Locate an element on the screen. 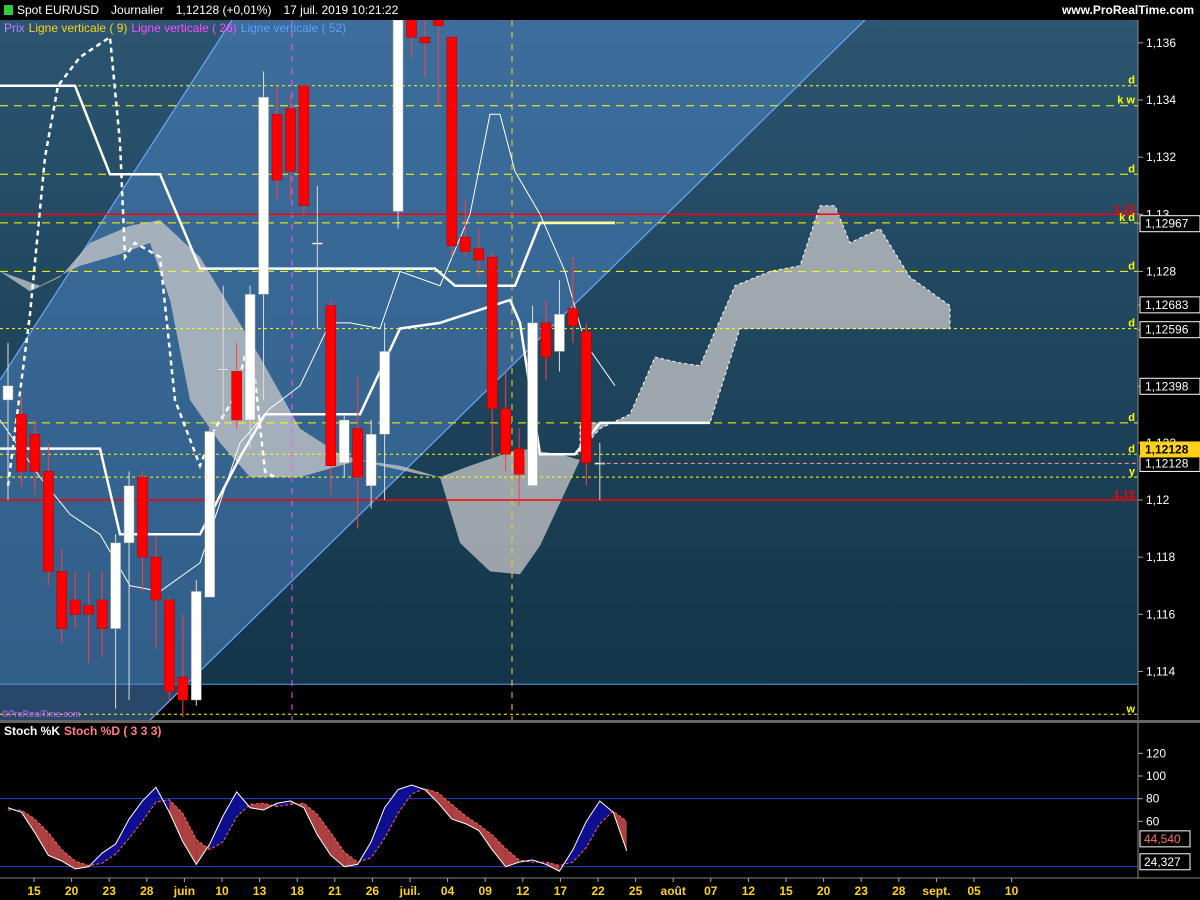 This screenshot has width=1200, height=900. stoch-tick-label-2: 80 is located at coordinates (1153, 799).